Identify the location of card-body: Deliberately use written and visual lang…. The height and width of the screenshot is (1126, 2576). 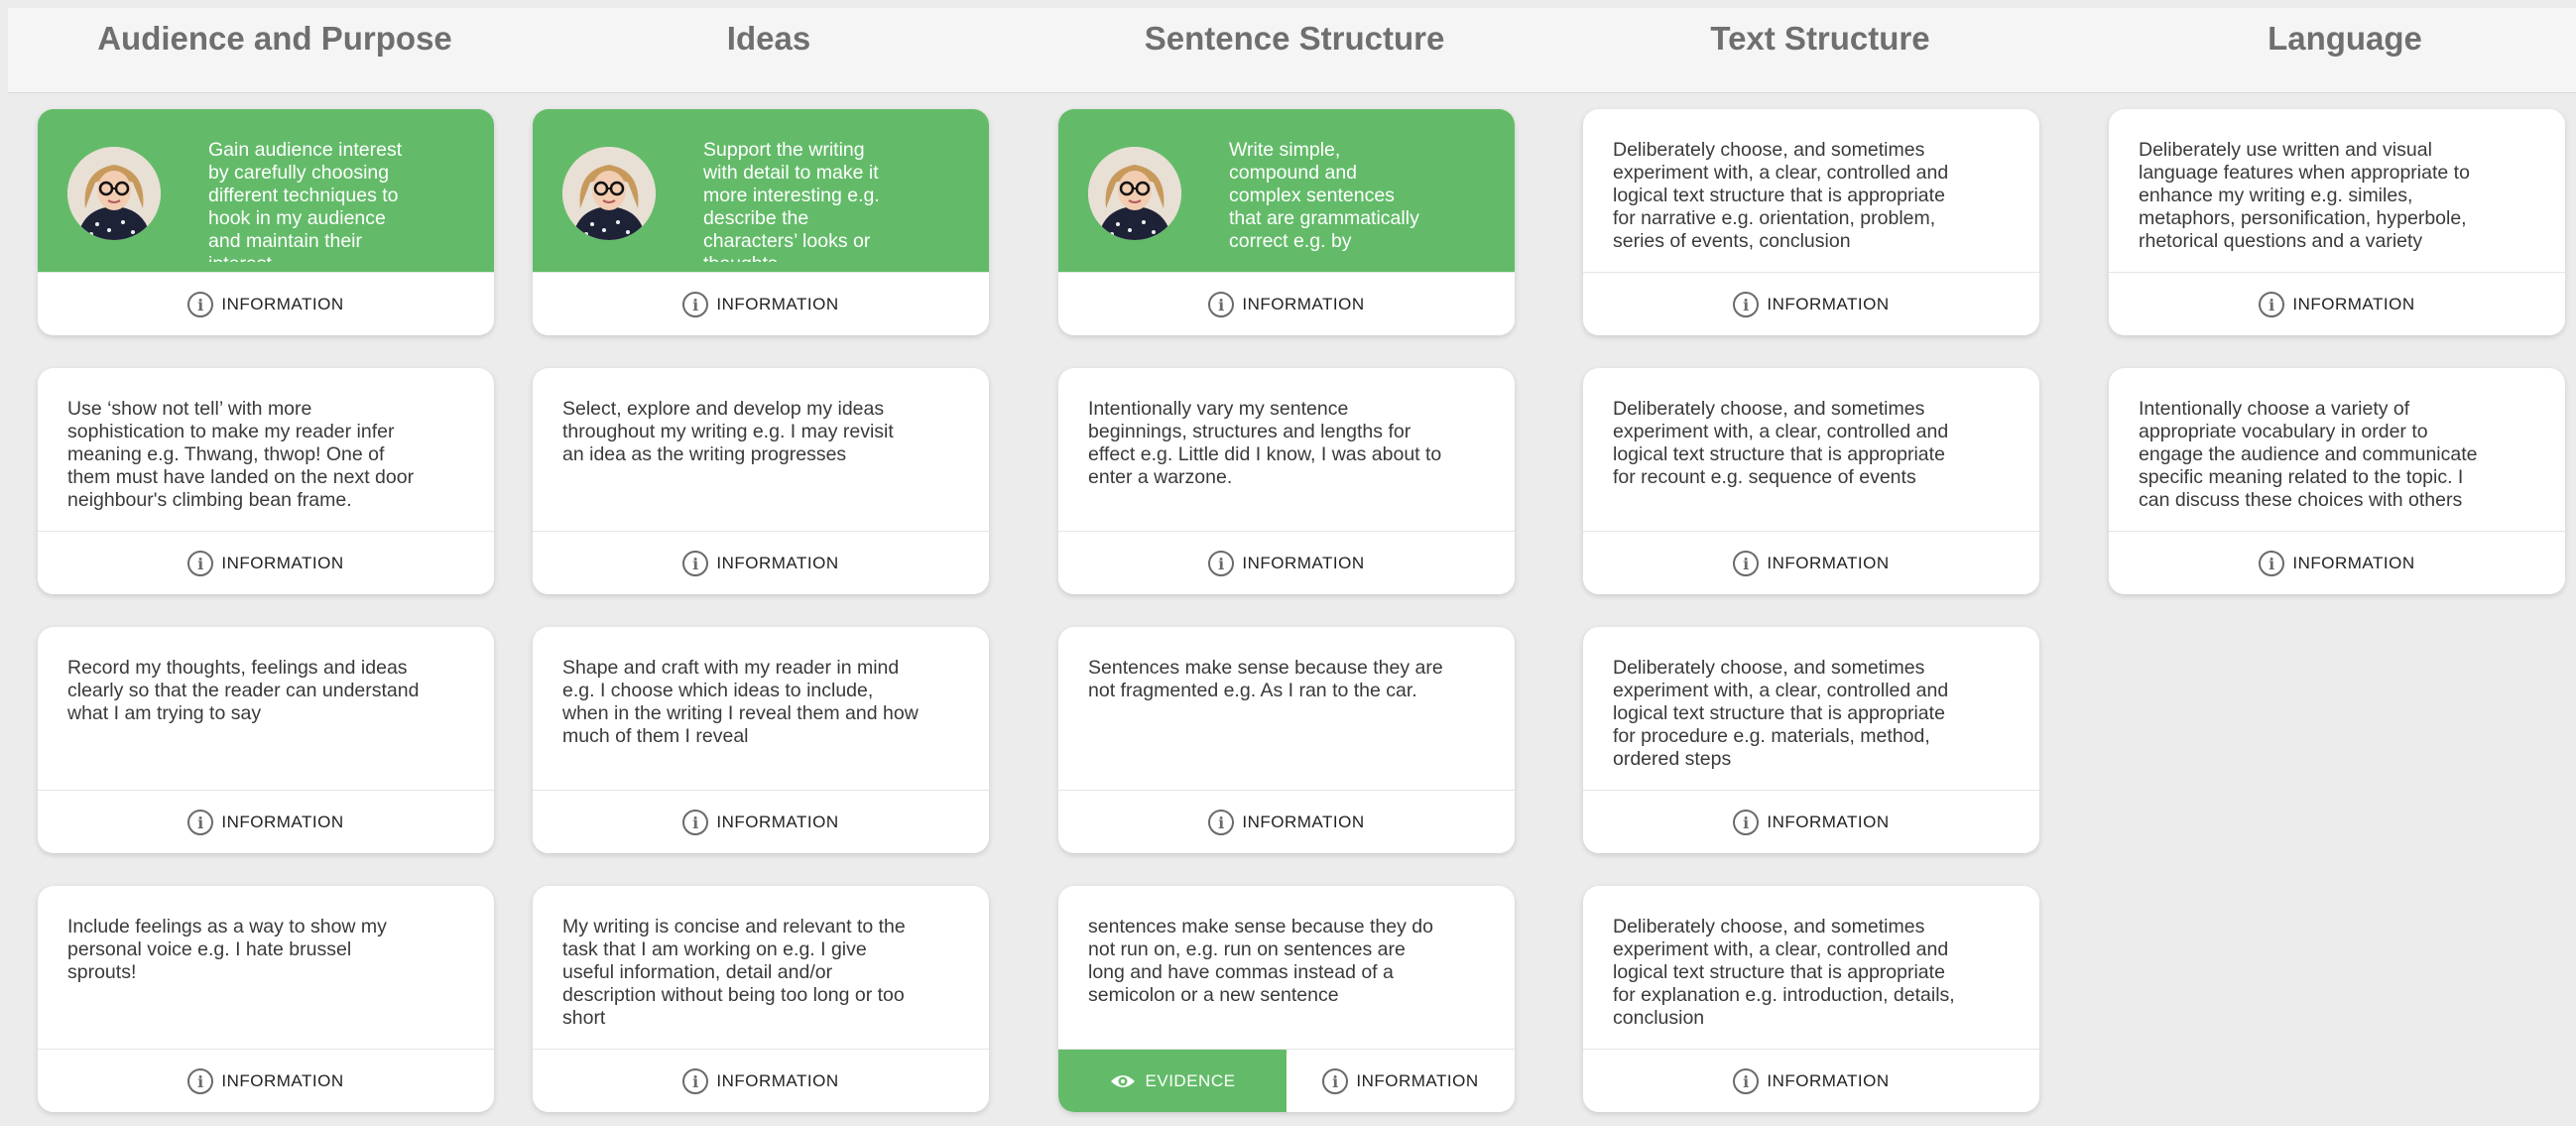
(2337, 190).